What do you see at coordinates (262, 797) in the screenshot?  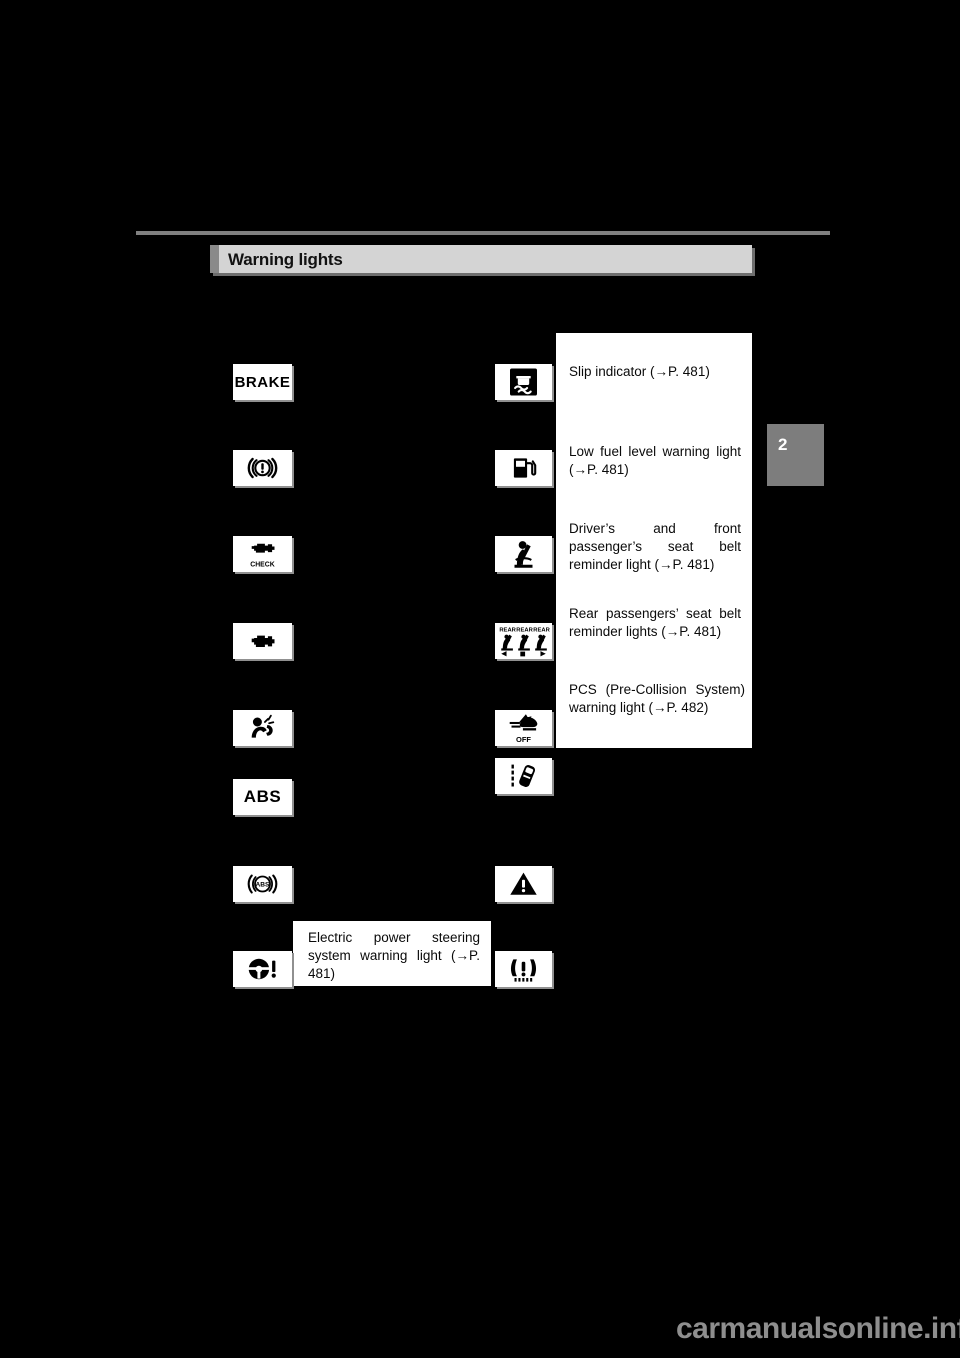 I see `abs-warning-light-icon: ABS` at bounding box center [262, 797].